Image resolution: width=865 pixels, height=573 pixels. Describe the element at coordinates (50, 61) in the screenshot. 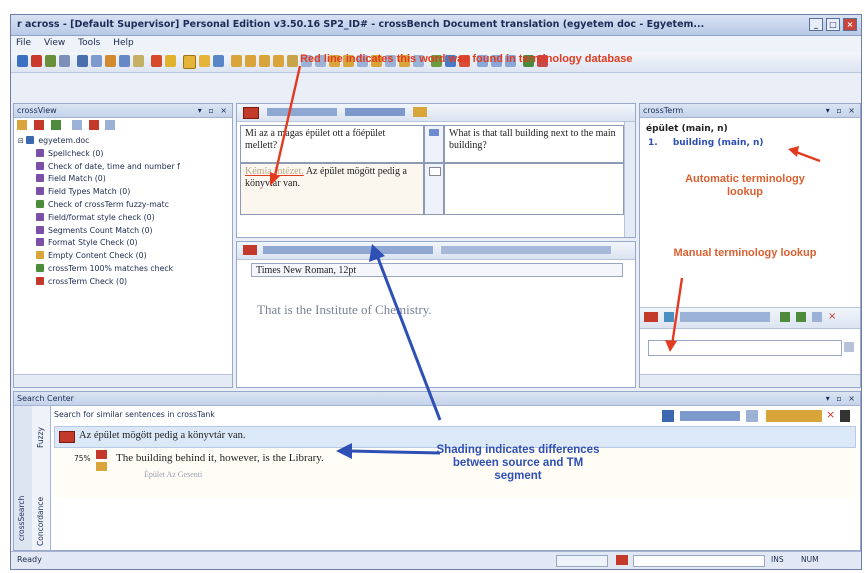

I see `save-icon` at that location.